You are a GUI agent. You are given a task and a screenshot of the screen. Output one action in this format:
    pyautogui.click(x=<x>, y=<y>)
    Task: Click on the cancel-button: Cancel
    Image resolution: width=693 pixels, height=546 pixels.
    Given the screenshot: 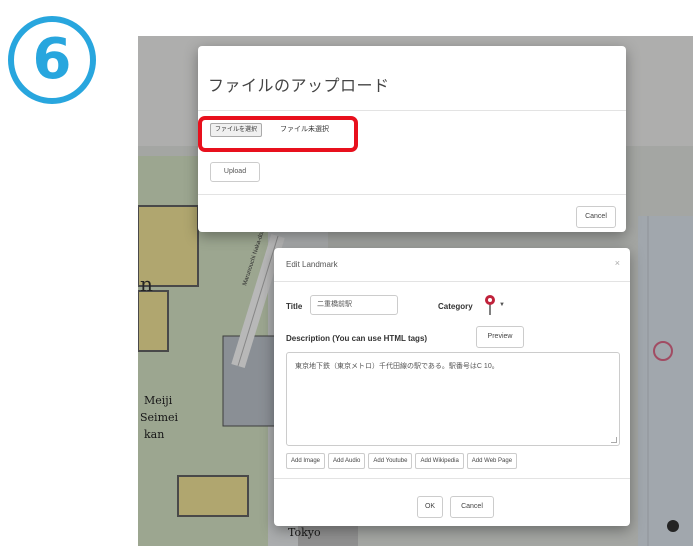 What is the action you would take?
    pyautogui.click(x=472, y=507)
    